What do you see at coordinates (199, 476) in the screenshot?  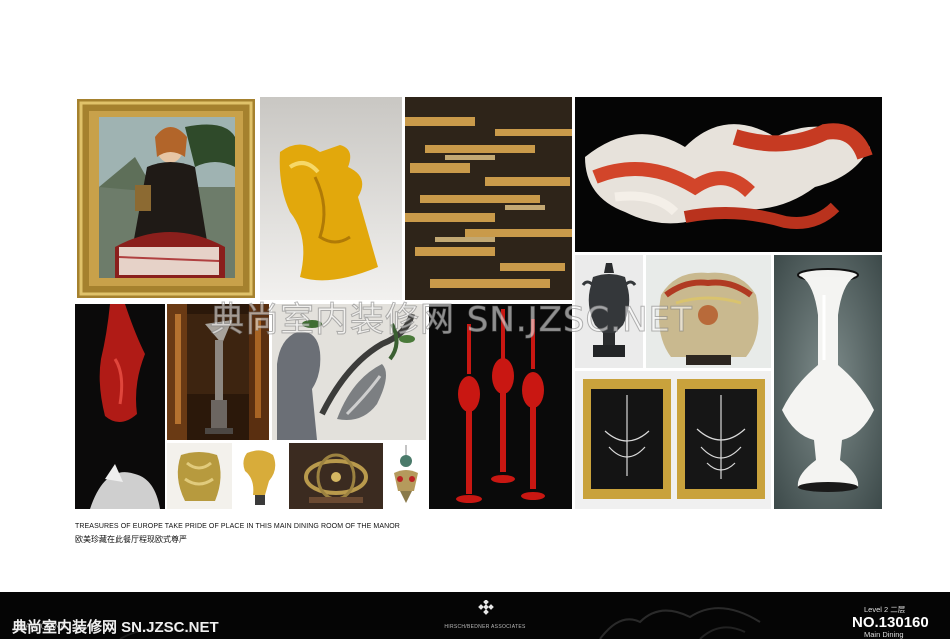 I see `amber-glass-vase` at bounding box center [199, 476].